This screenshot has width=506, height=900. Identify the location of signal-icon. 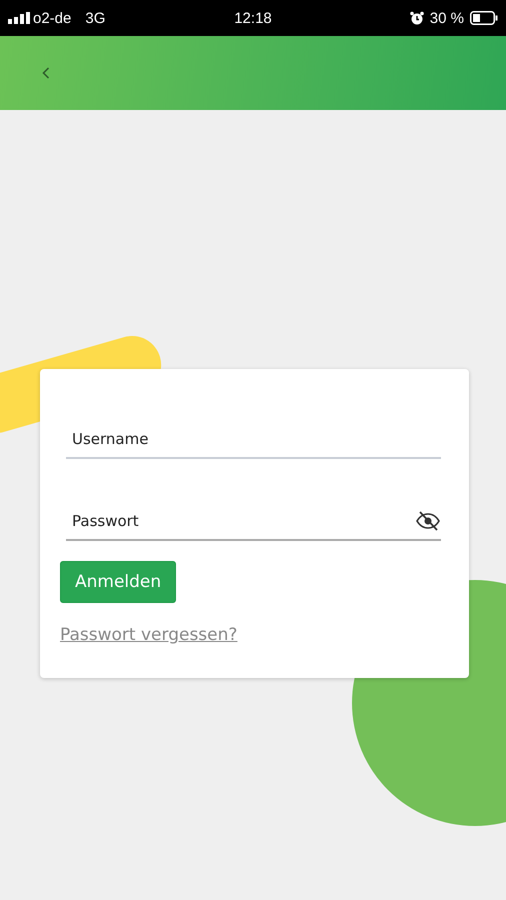
(19, 18).